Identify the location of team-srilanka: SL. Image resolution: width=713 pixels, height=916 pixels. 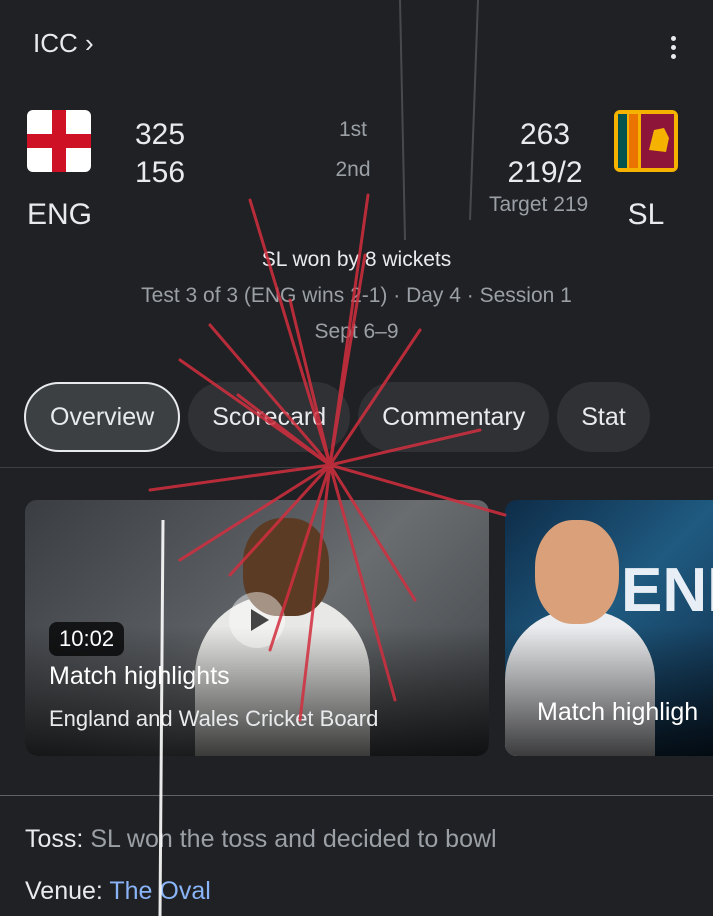
(646, 171).